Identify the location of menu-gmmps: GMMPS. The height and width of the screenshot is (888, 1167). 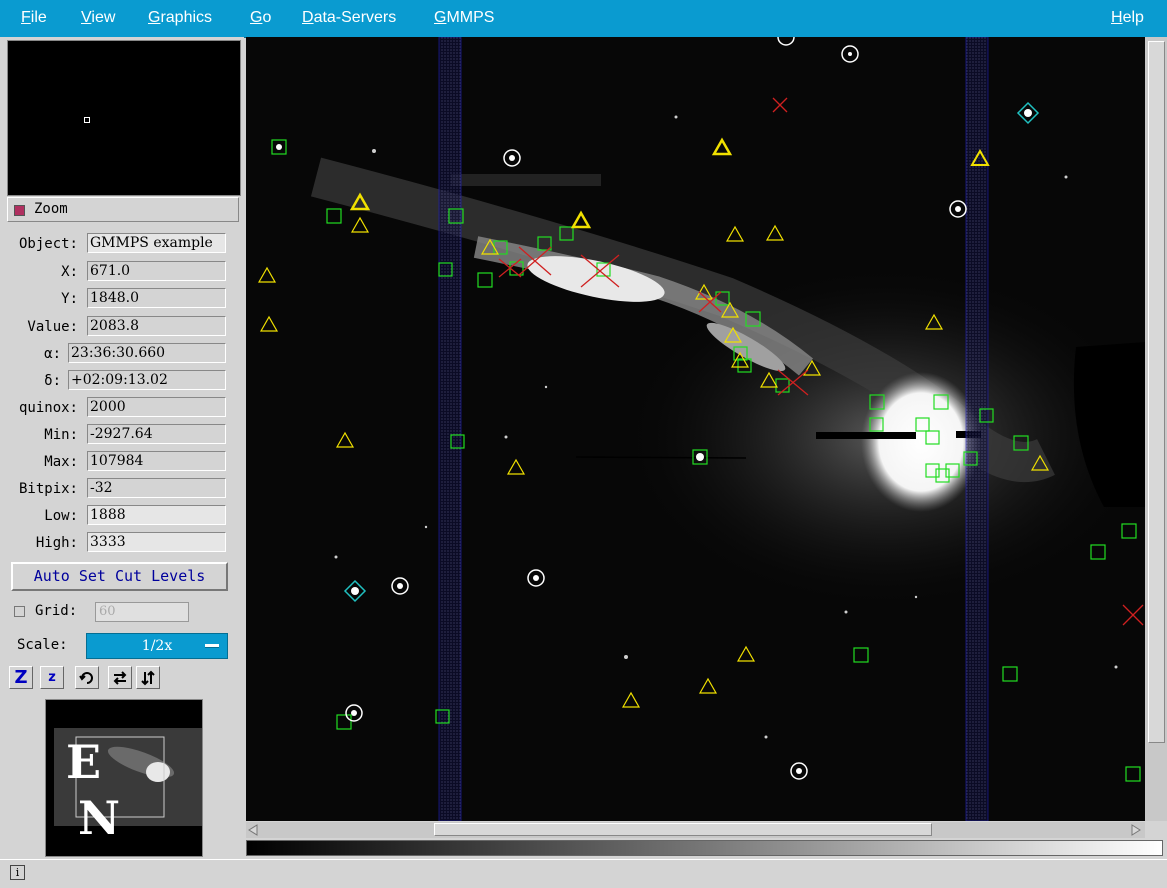
(464, 18).